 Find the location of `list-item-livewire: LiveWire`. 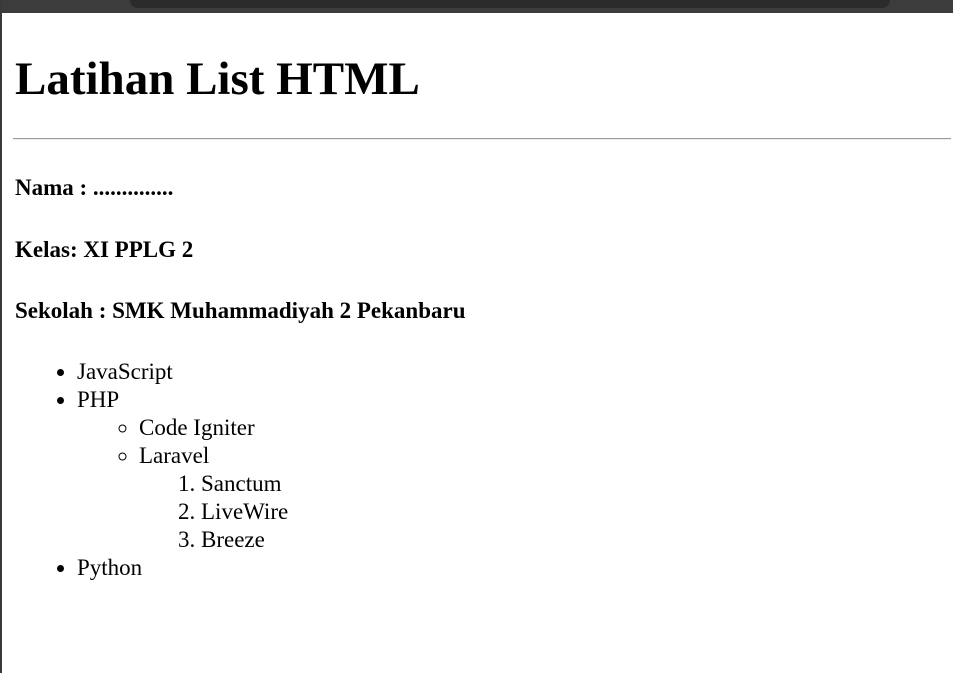

list-item-livewire: LiveWire is located at coordinates (244, 512).